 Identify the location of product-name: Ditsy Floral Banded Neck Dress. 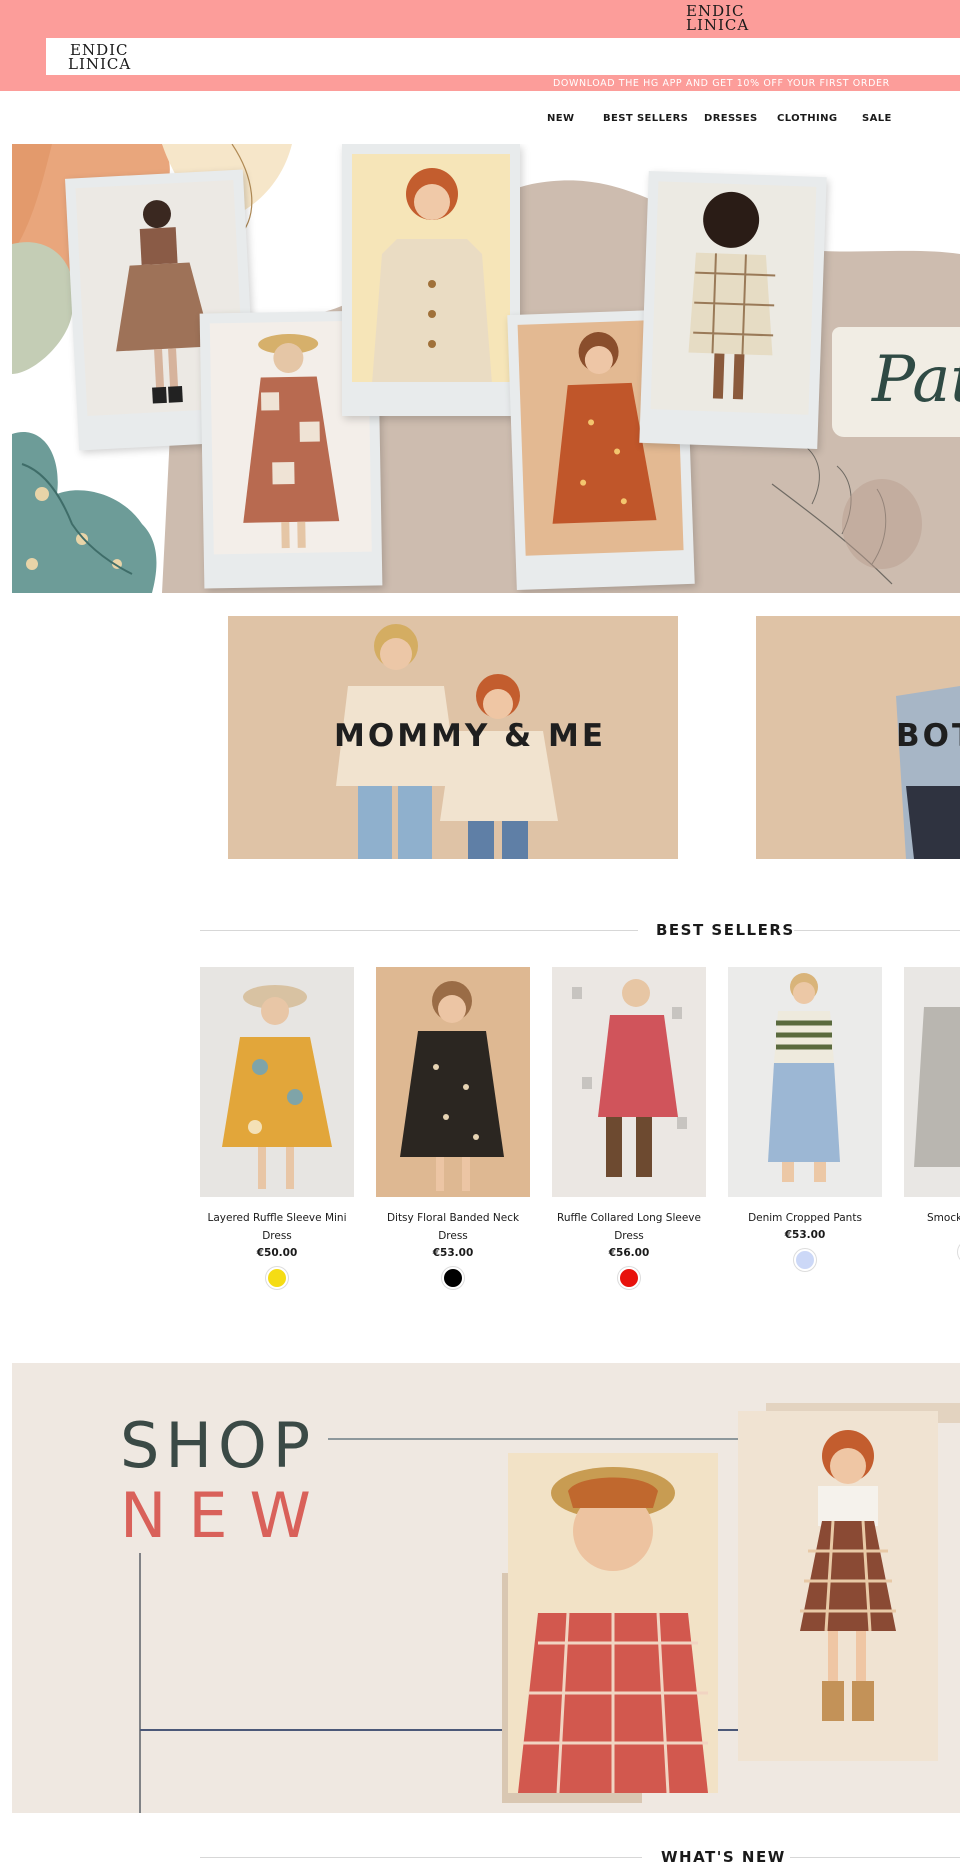
(453, 1227).